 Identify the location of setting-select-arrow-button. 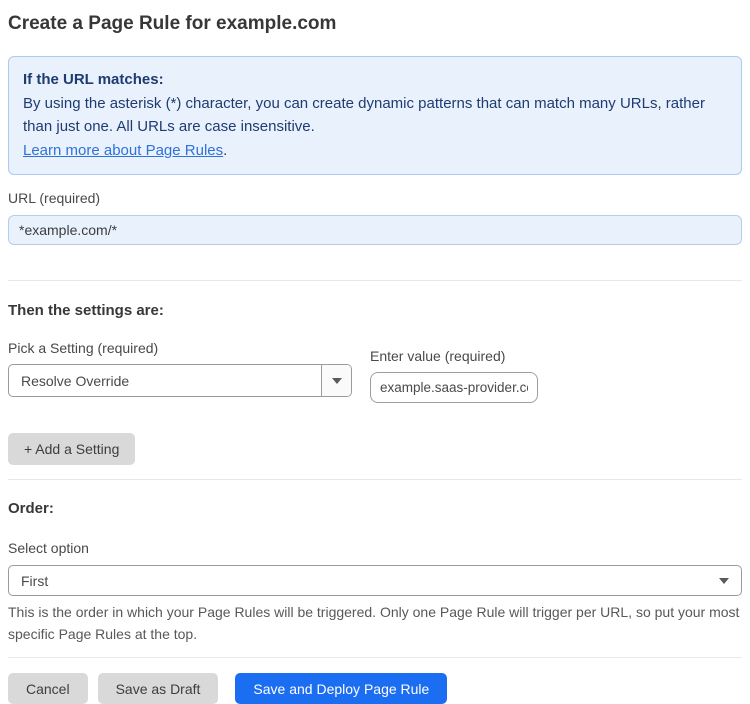
(336, 380).